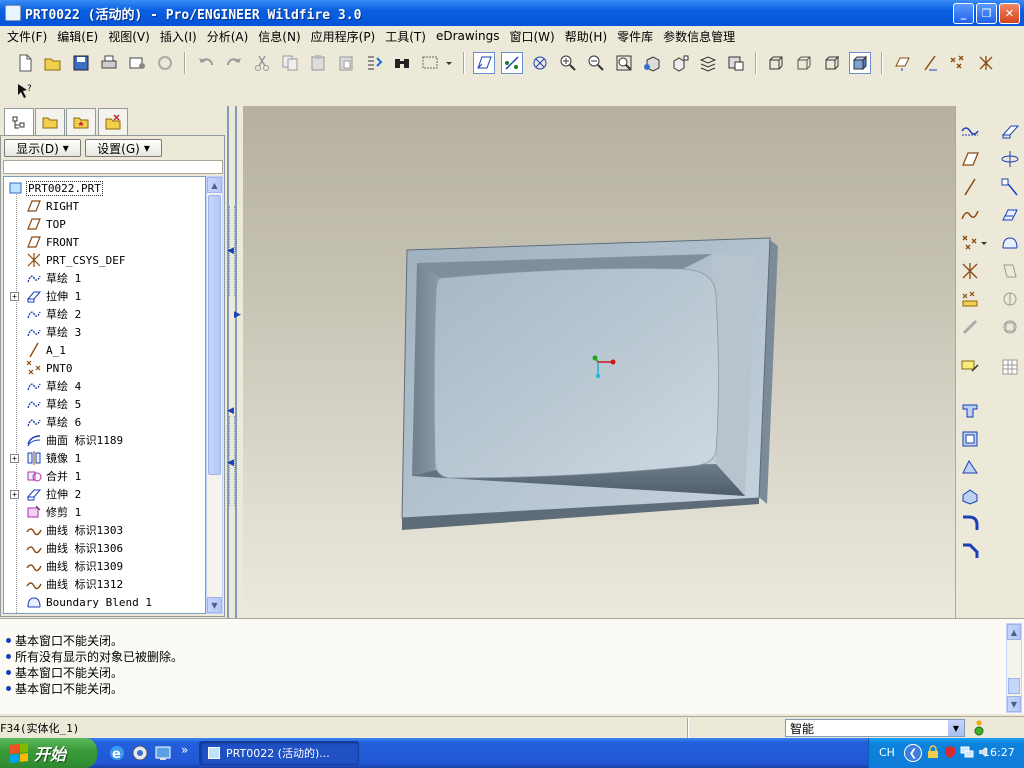 The image size is (1024, 768). Describe the element at coordinates (77, 36) in the screenshot. I see `menu-edit: 编辑(E)` at that location.